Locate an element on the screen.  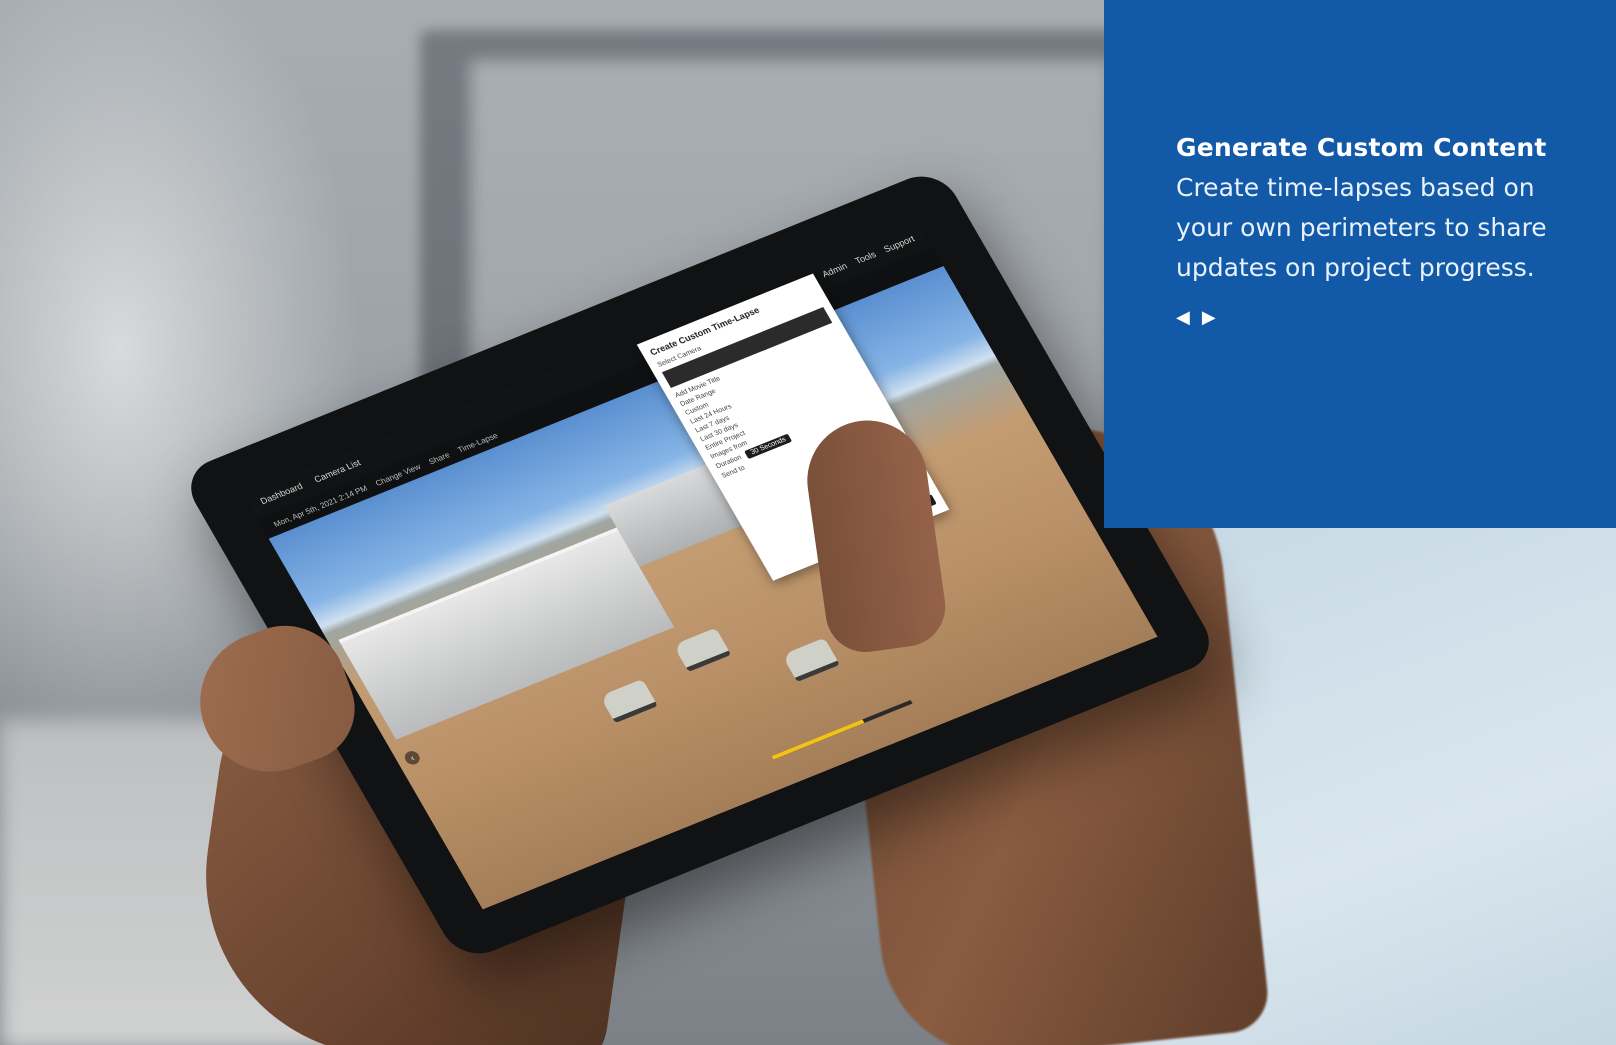
feature-title: Generate Custom Content is located at coordinates (1361, 147).